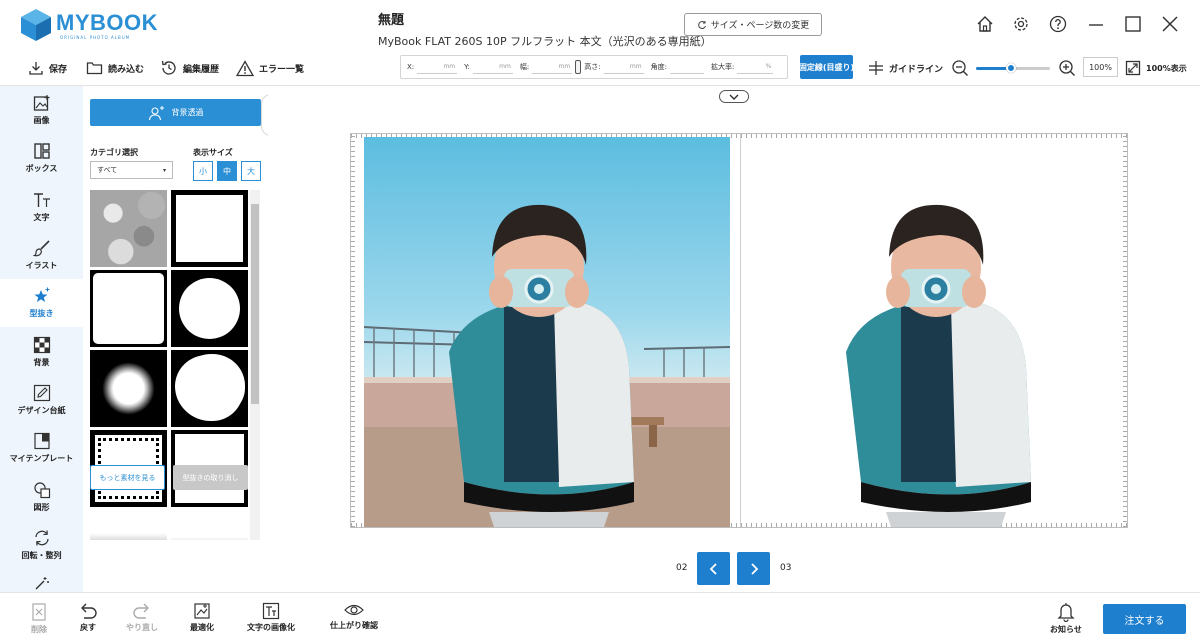 This screenshot has width=1200, height=644. What do you see at coordinates (41, 441) in the screenshot?
I see `template-icon` at bounding box center [41, 441].